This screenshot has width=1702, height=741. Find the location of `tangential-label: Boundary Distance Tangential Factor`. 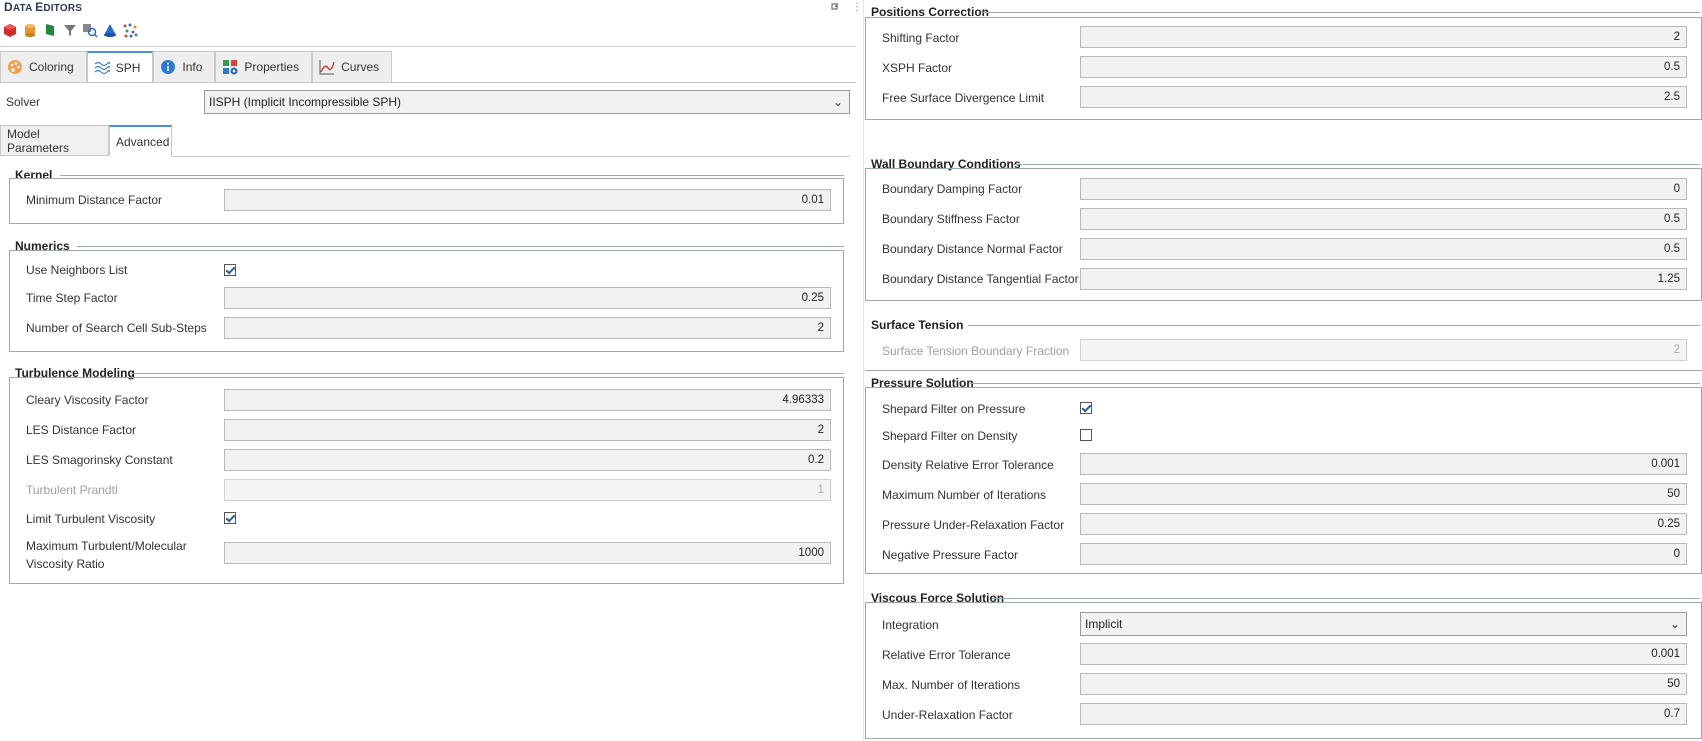

tangential-label: Boundary Distance Tangential Factor is located at coordinates (980, 279).